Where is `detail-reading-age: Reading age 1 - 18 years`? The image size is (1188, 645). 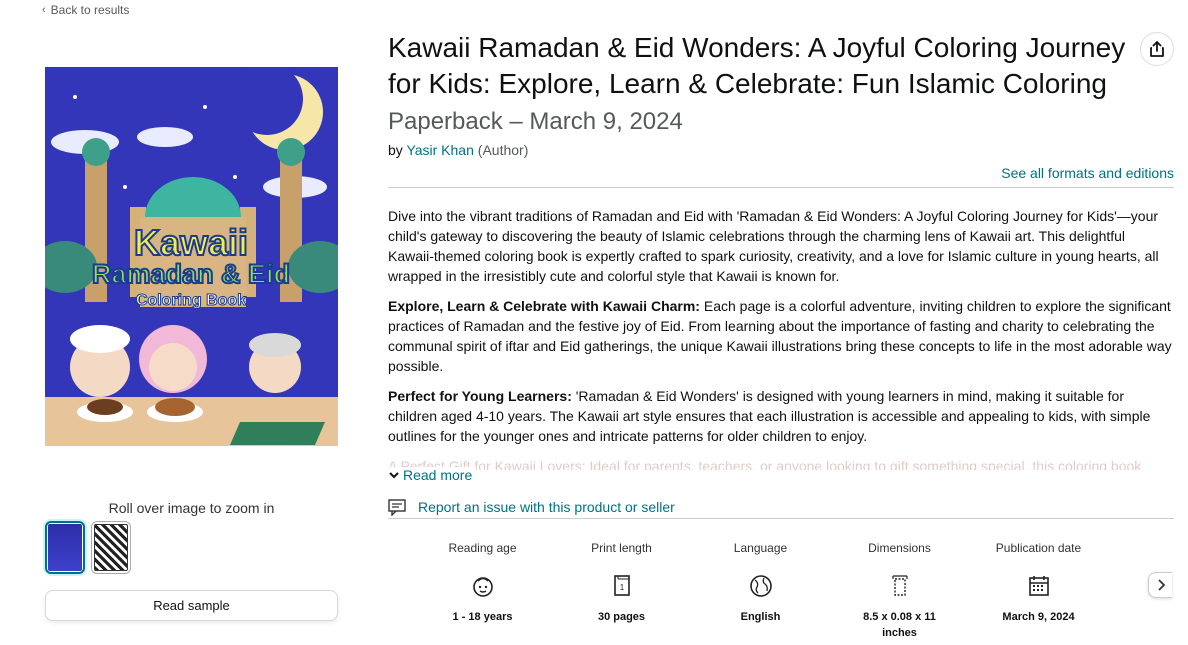 detail-reading-age: Reading age 1 - 18 years is located at coordinates (482, 582).